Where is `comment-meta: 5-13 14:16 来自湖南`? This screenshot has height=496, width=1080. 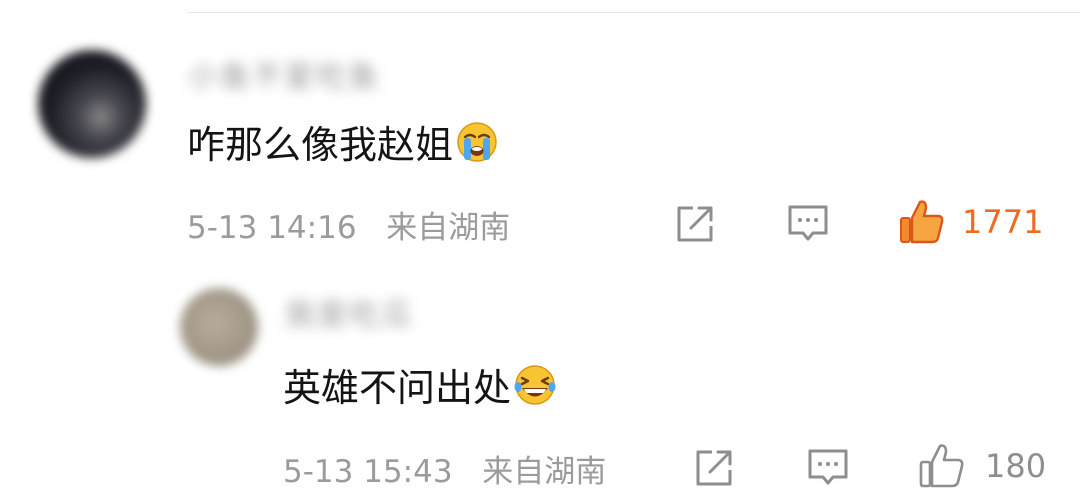
comment-meta: 5-13 14:16 来自湖南 is located at coordinates (348, 224).